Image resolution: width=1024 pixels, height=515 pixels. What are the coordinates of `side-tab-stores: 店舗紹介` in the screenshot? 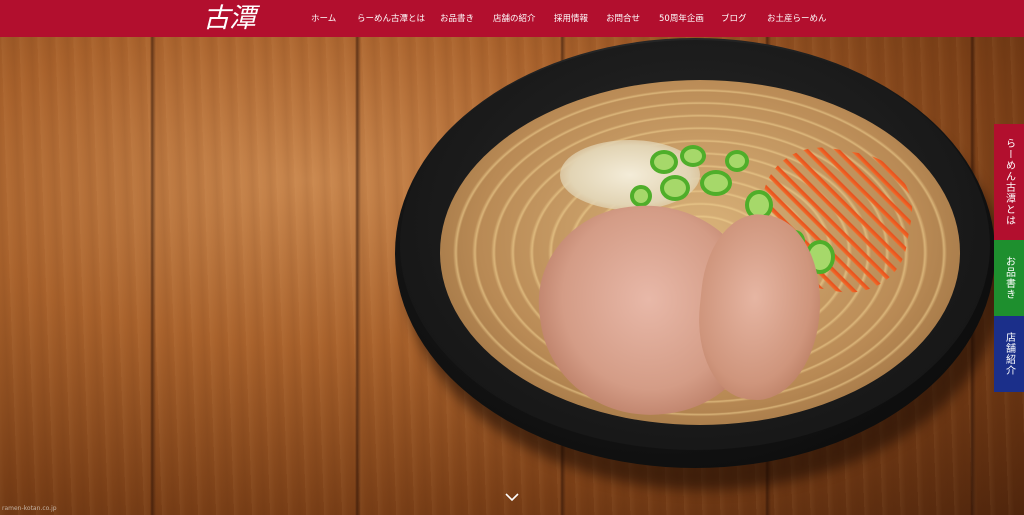 It's located at (1009, 354).